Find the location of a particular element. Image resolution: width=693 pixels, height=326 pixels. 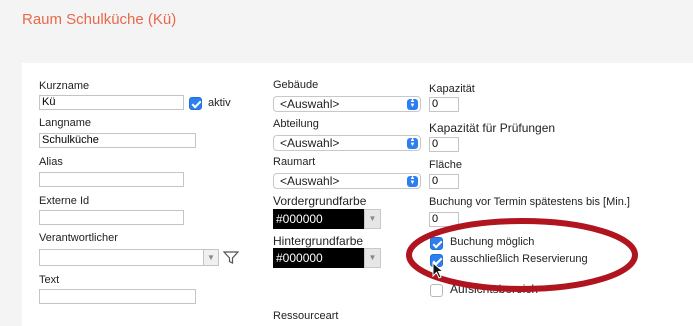

raumart-select-value: <Auswahl> is located at coordinates (310, 181).